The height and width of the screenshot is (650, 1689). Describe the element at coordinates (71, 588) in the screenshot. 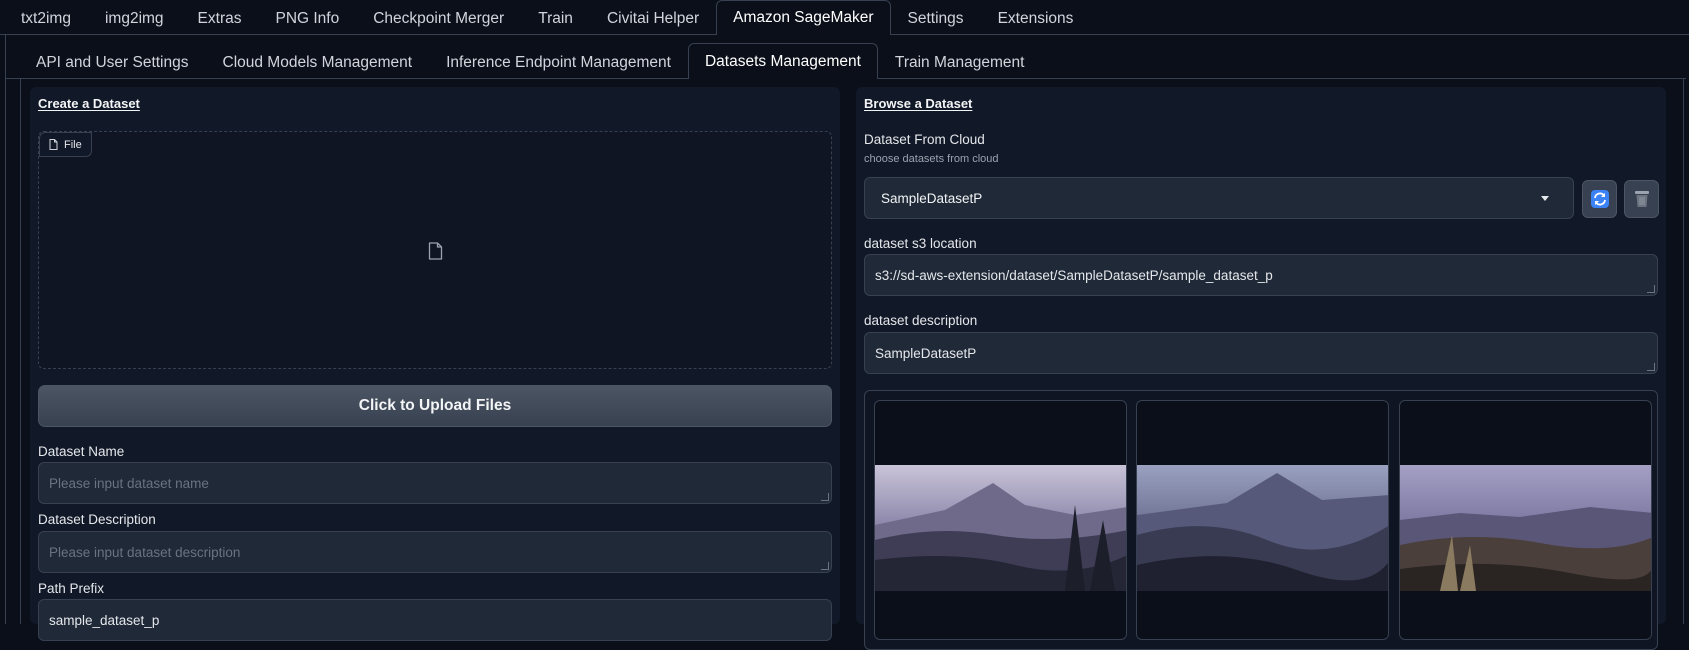

I see `path-prefix-label: Path Prefix` at that location.